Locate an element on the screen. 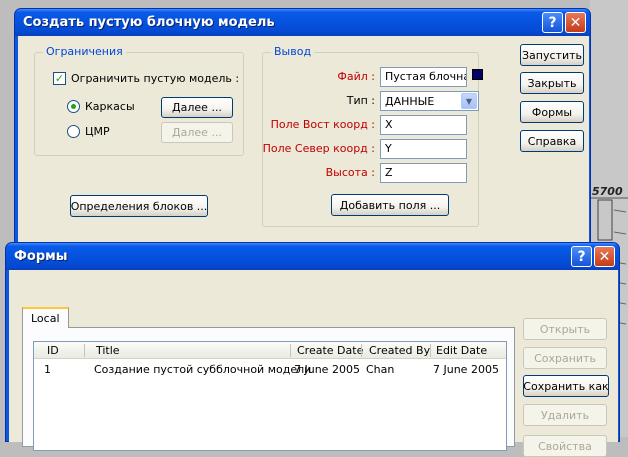  height-label: Высота : is located at coordinates (350, 172).